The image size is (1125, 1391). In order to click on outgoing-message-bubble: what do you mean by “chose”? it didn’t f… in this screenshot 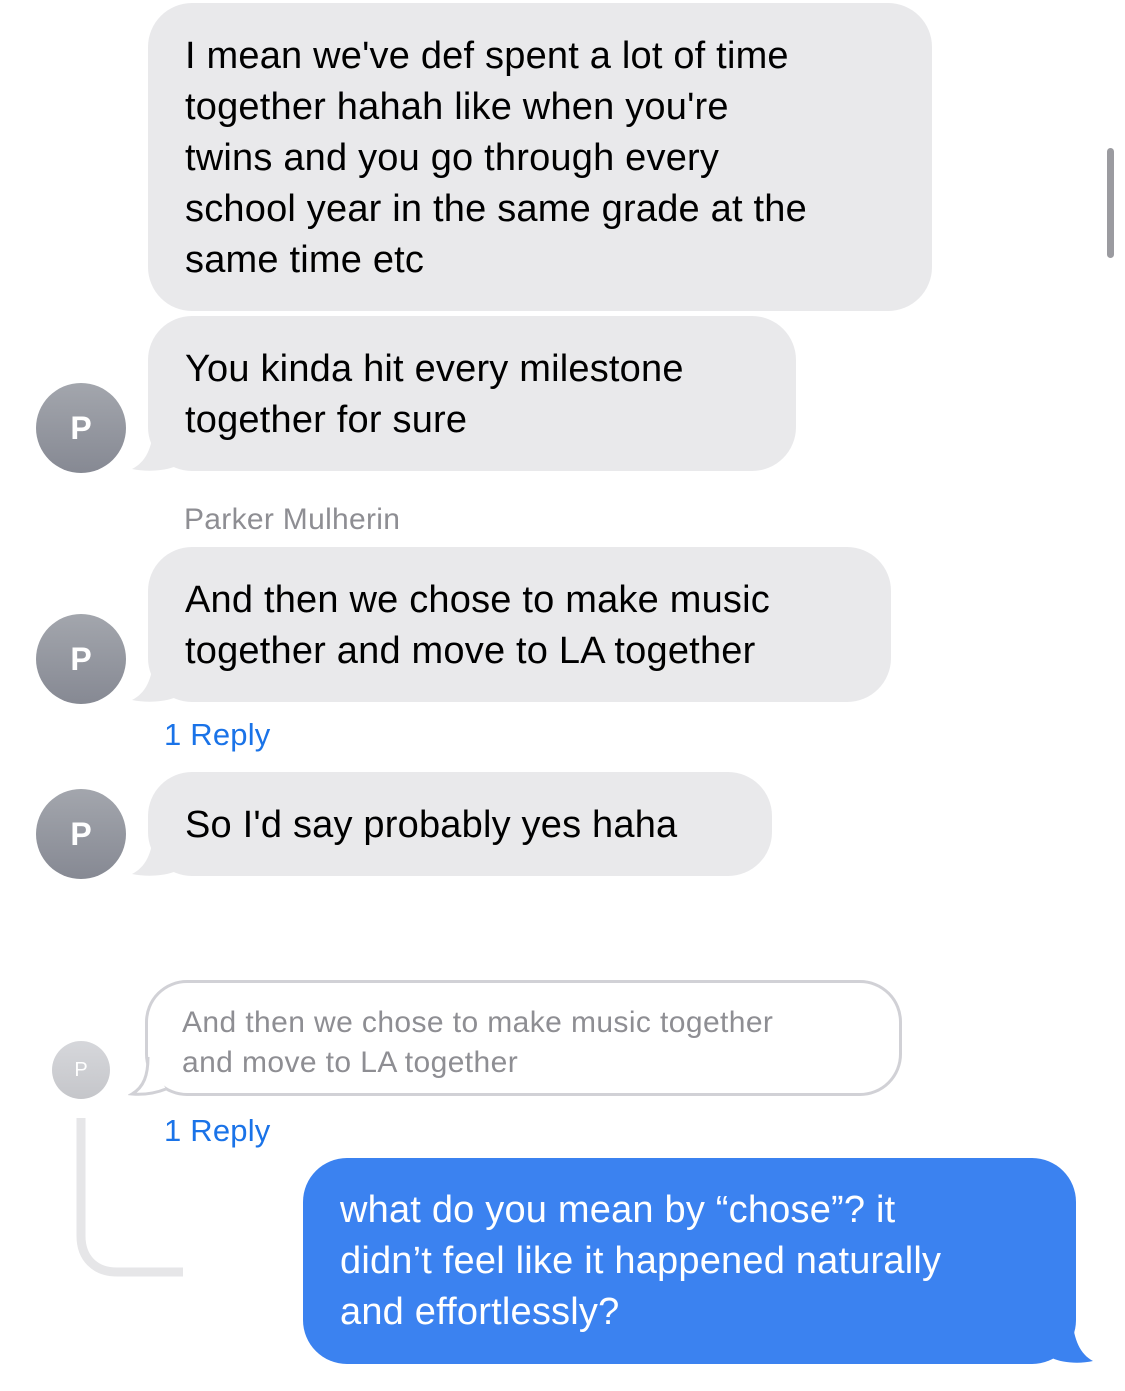, I will do `click(689, 1261)`.